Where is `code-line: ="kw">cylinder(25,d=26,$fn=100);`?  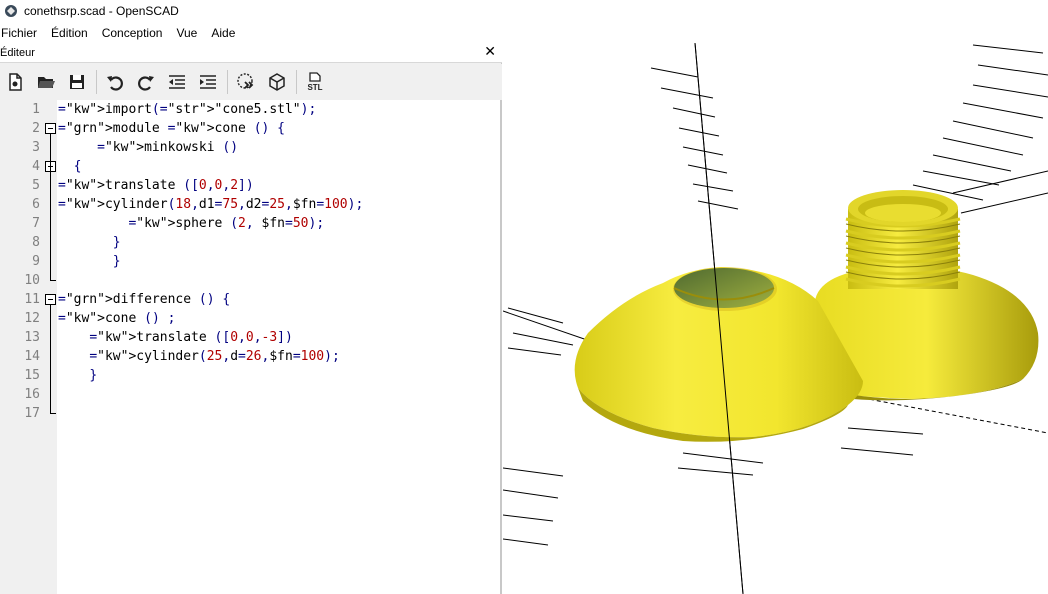
code-line: ="kw">cylinder(25,d=26,$fn=100); is located at coordinates (198, 356).